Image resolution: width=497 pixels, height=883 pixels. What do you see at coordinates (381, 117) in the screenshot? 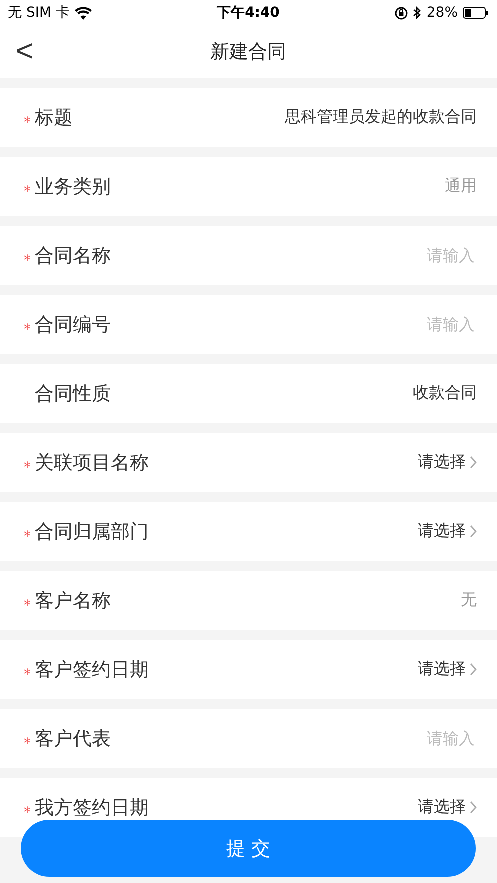
I see `field-value: 思科管理员发起的收款合同` at bounding box center [381, 117].